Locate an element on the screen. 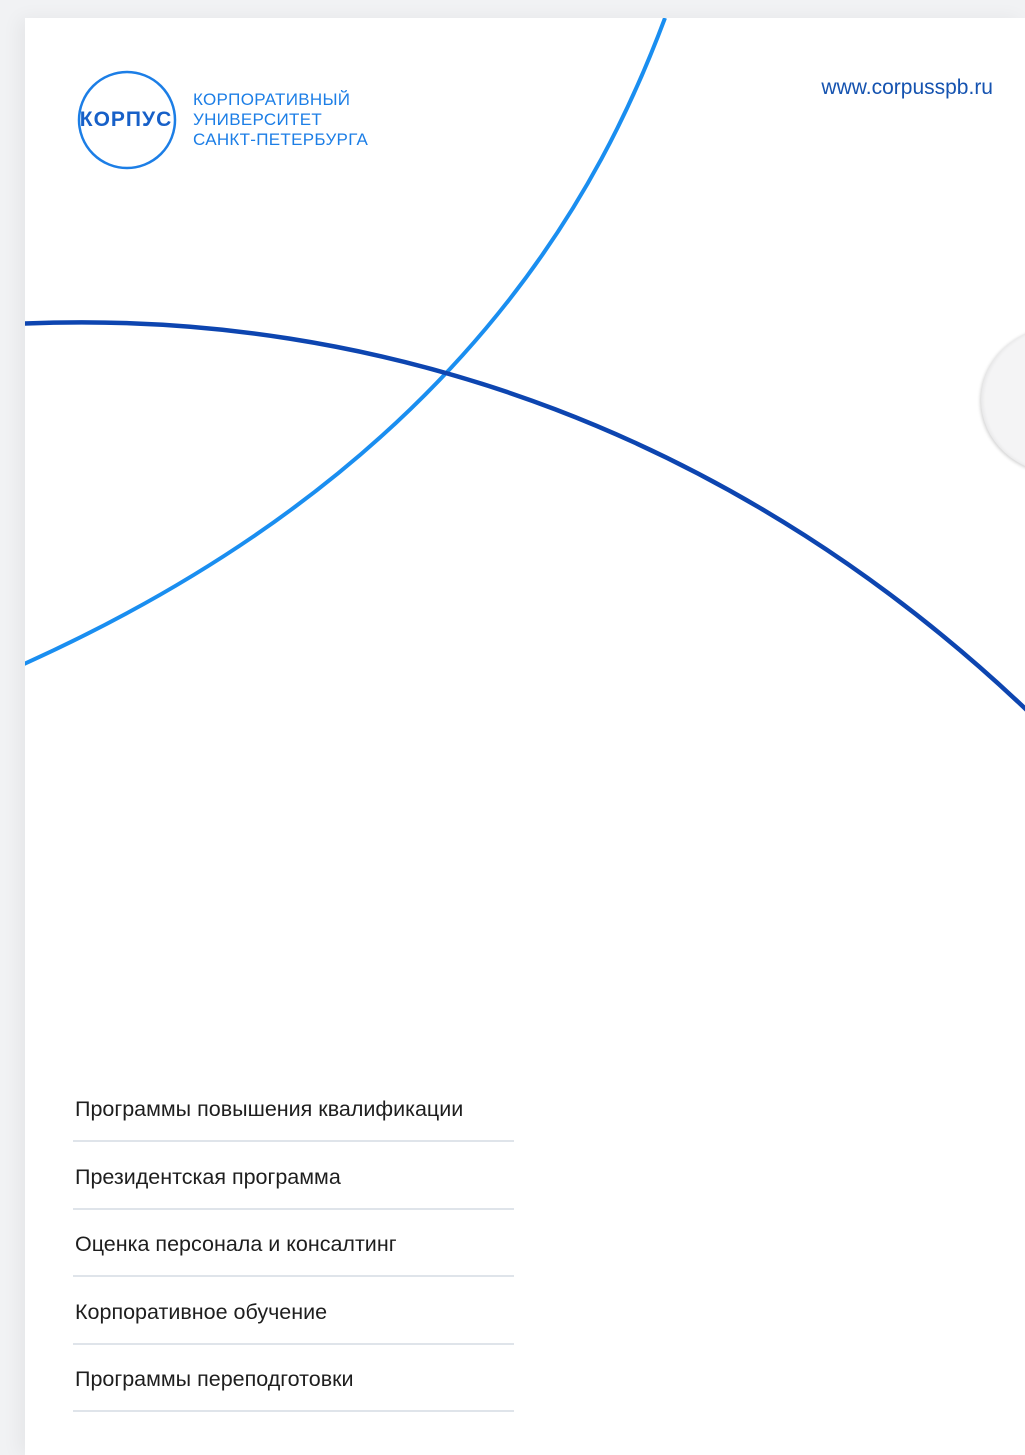 The height and width of the screenshot is (1455, 1025). website-link: www.corpusspb.ru is located at coordinates (907, 88).